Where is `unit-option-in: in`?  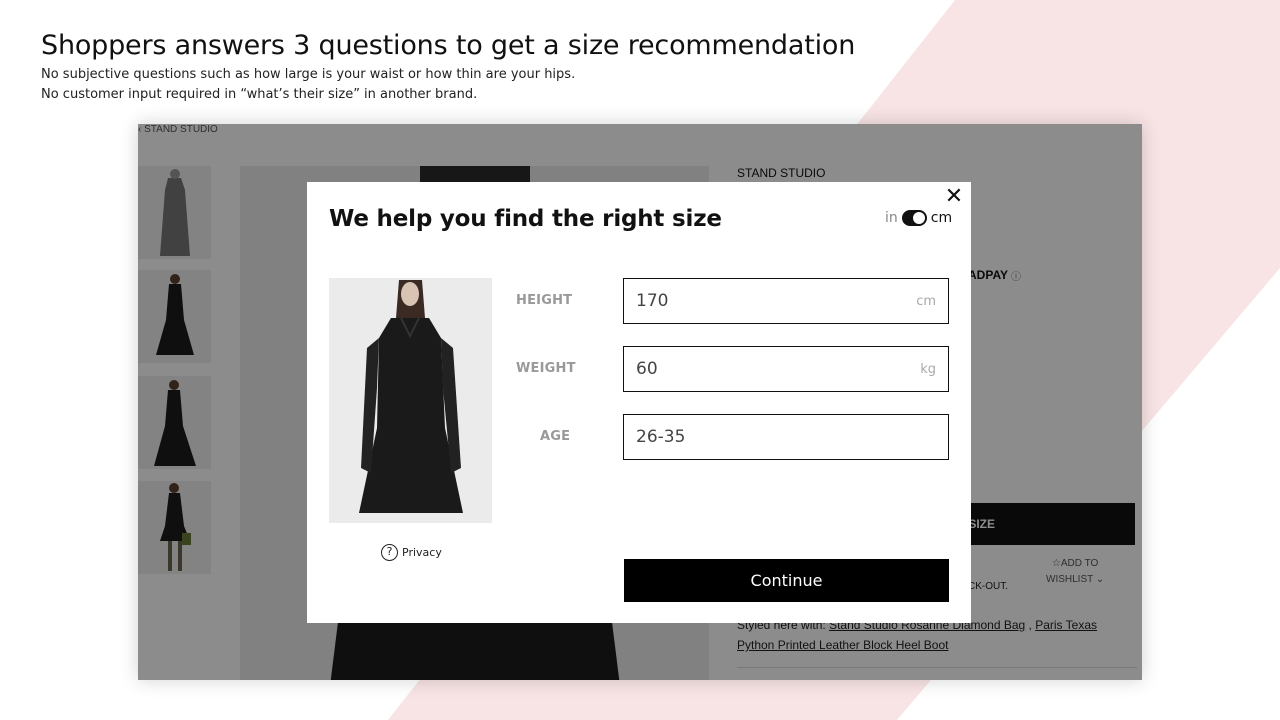
unit-option-in: in is located at coordinates (891, 218).